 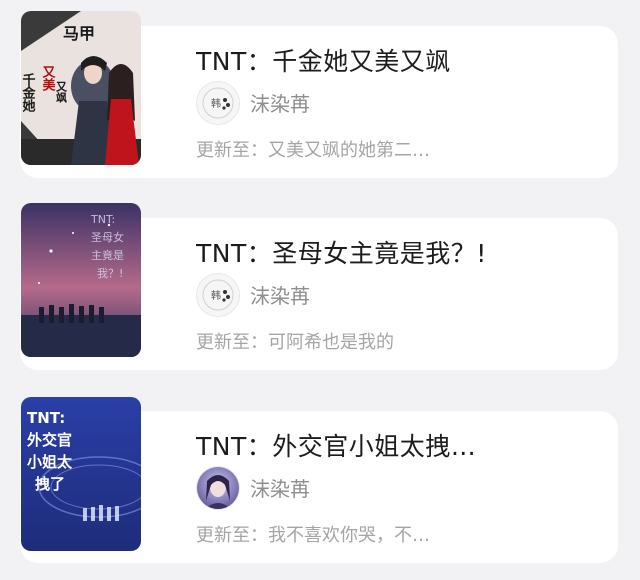 What do you see at coordinates (28, 92) in the screenshot?
I see `svg-text: 千金她` at bounding box center [28, 92].